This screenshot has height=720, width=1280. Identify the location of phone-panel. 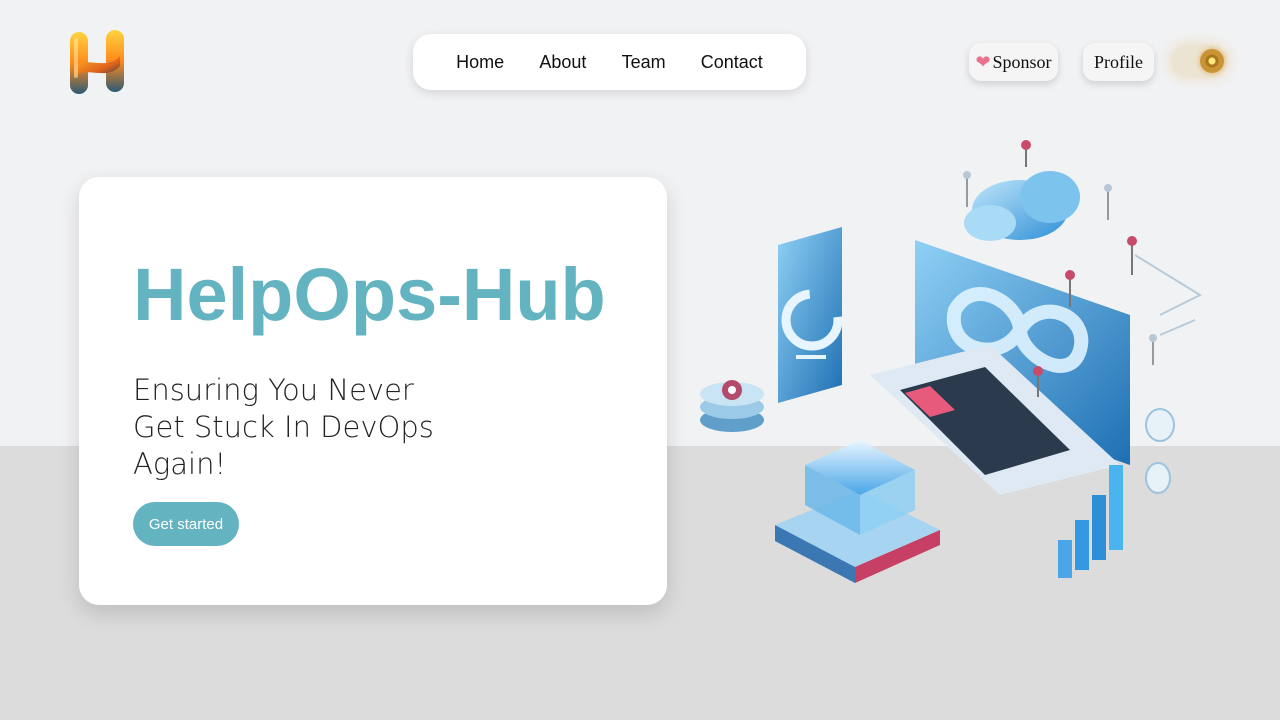
(810, 315).